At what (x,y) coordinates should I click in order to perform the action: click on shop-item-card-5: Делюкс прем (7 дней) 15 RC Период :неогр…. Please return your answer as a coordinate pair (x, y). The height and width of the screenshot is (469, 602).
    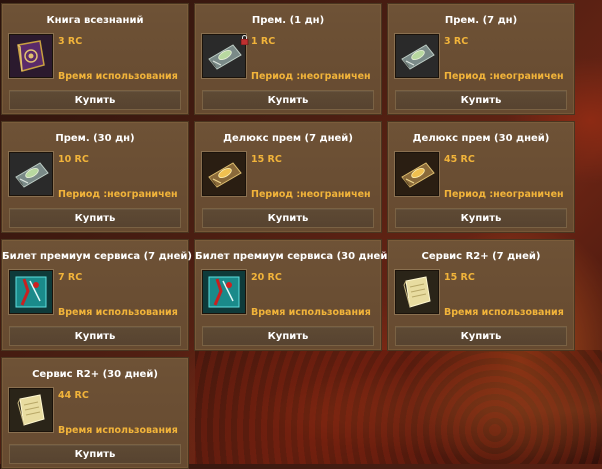
    Looking at the image, I should click on (288, 177).